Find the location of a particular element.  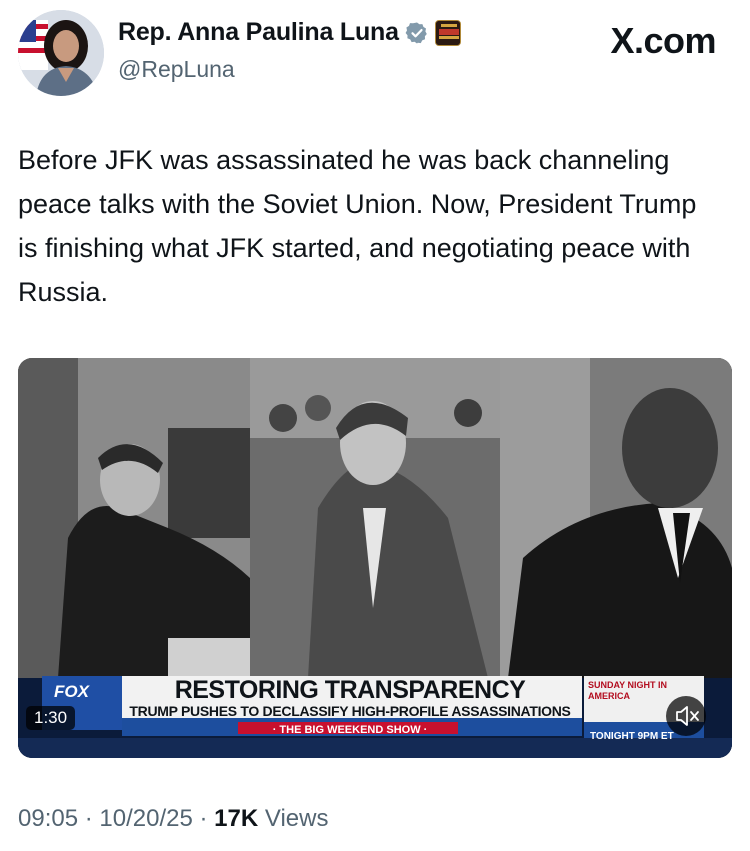

tweet-meta: 09:05 · 10/20/25 · 17K Views is located at coordinates (173, 819).